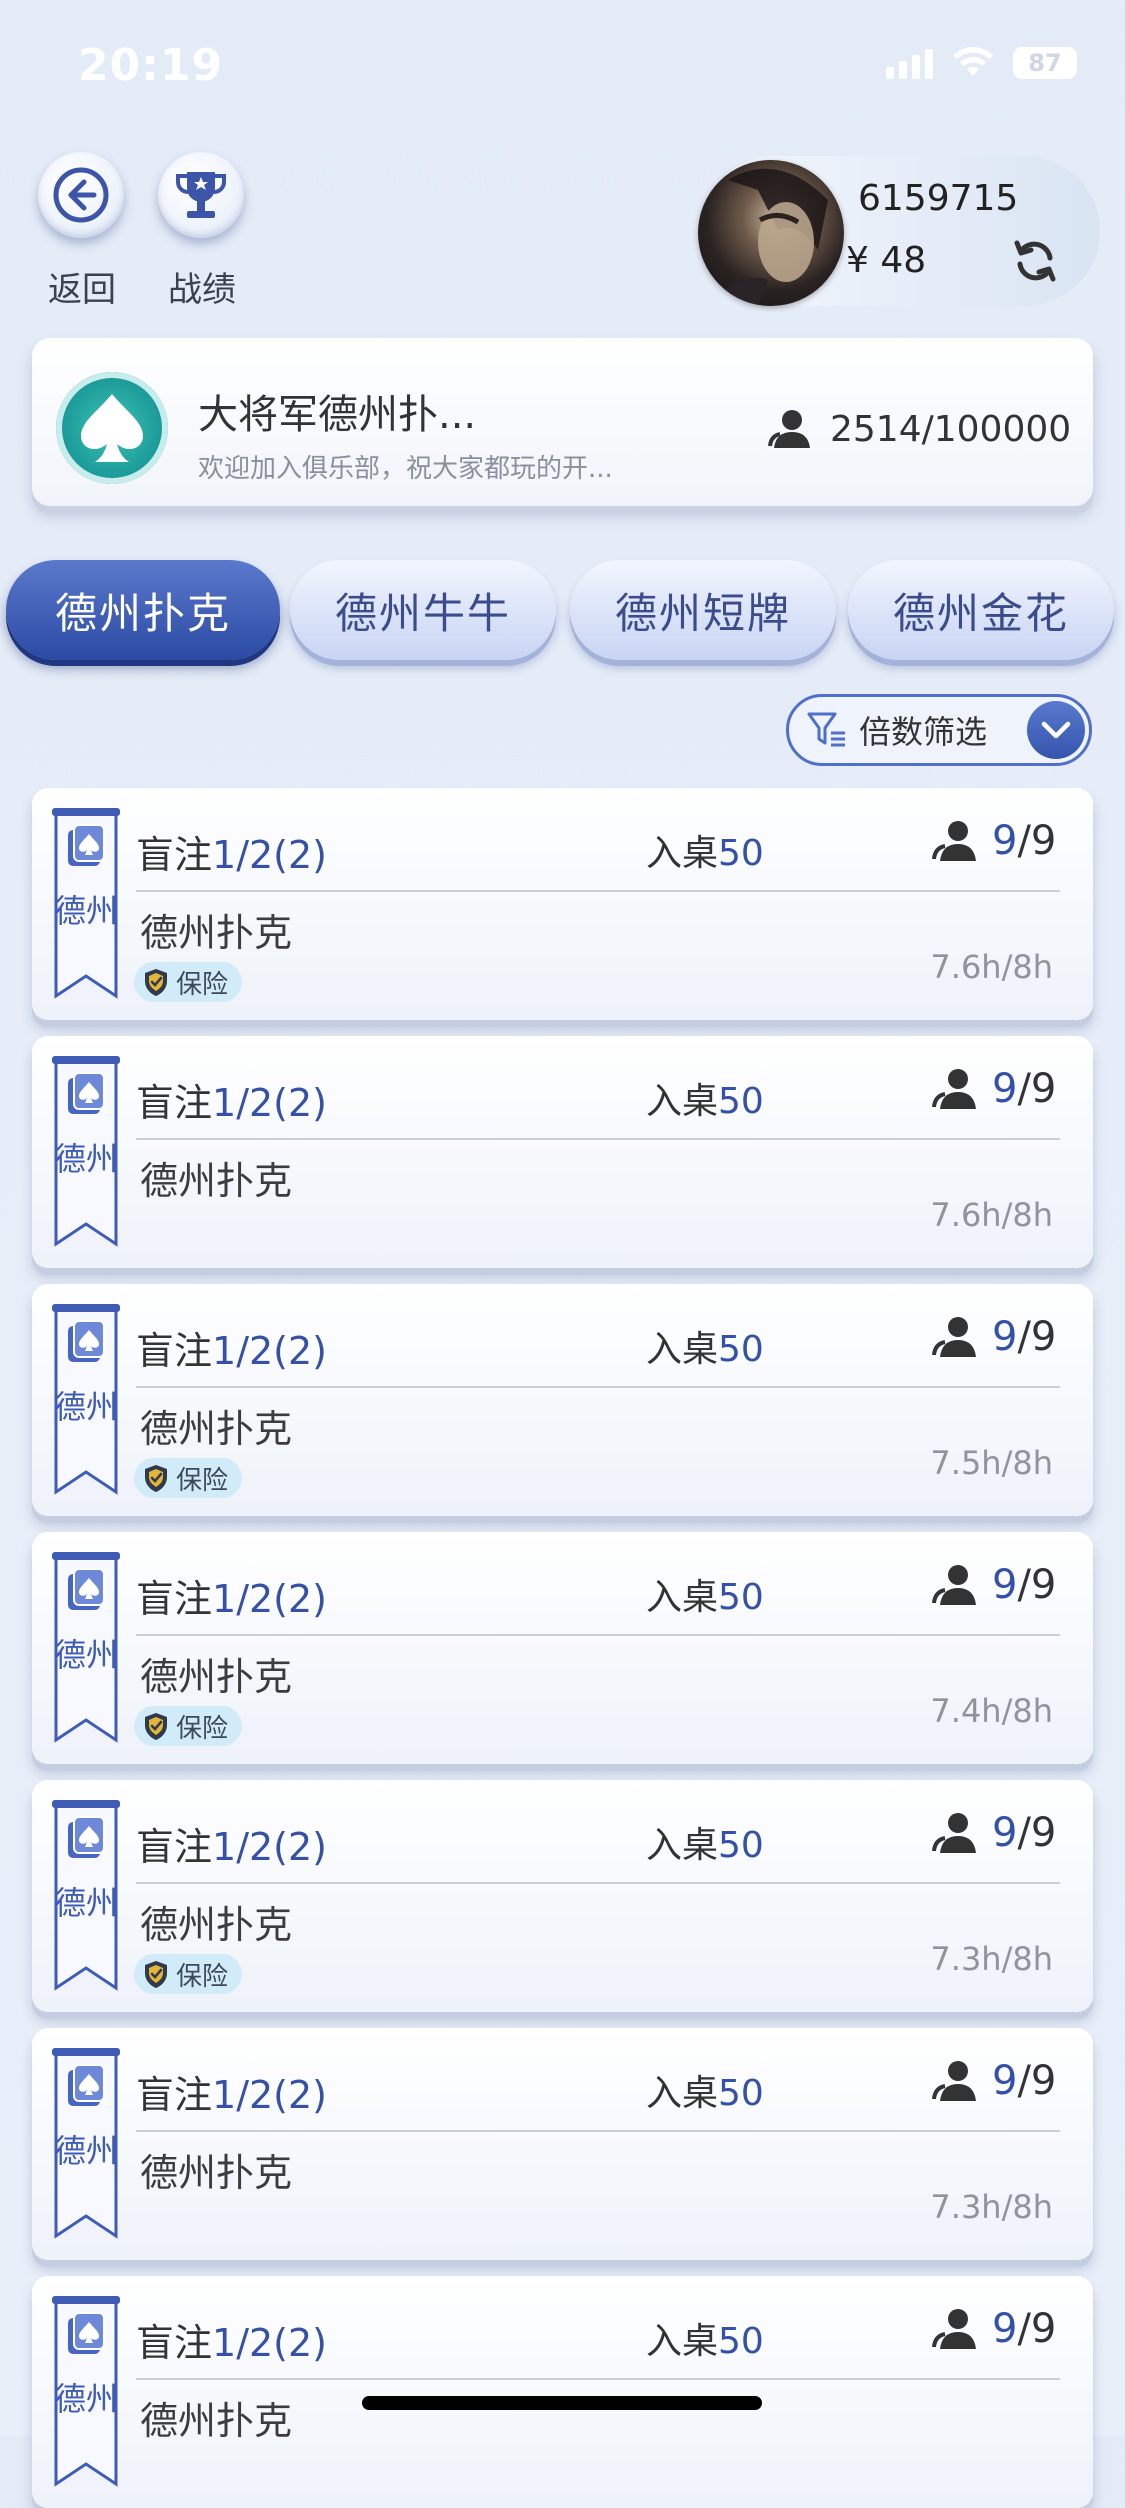 The image size is (1125, 2508). I want to click on battery-icon: 87, so click(1045, 63).